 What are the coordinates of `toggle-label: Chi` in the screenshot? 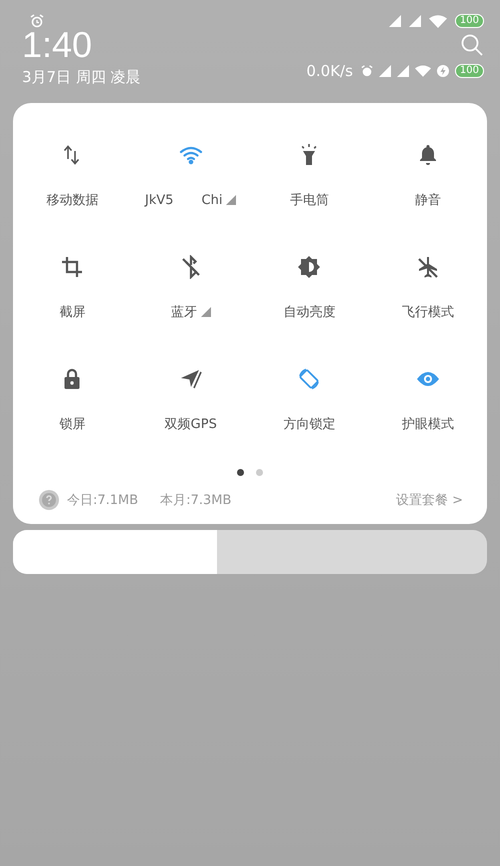 It's located at (212, 200).